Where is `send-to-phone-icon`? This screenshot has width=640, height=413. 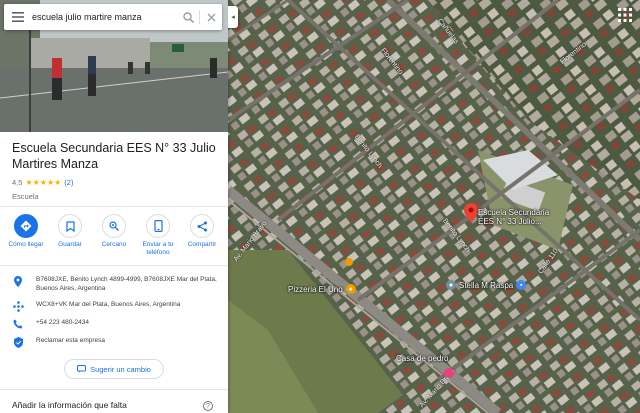
send-to-phone-icon is located at coordinates (158, 226).